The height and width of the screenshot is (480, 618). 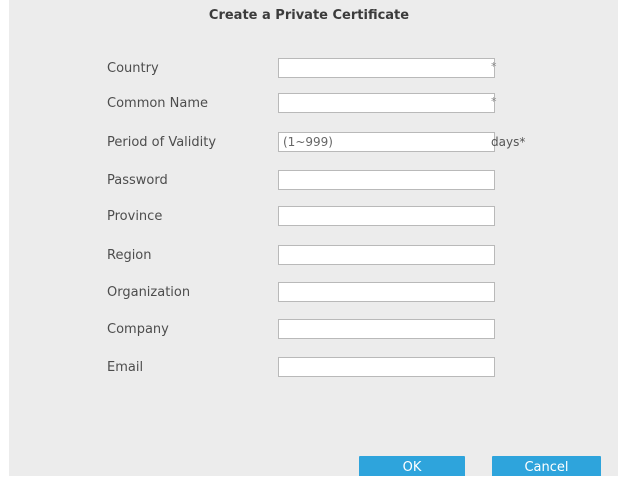 What do you see at coordinates (386, 68) in the screenshot?
I see `country-field` at bounding box center [386, 68].